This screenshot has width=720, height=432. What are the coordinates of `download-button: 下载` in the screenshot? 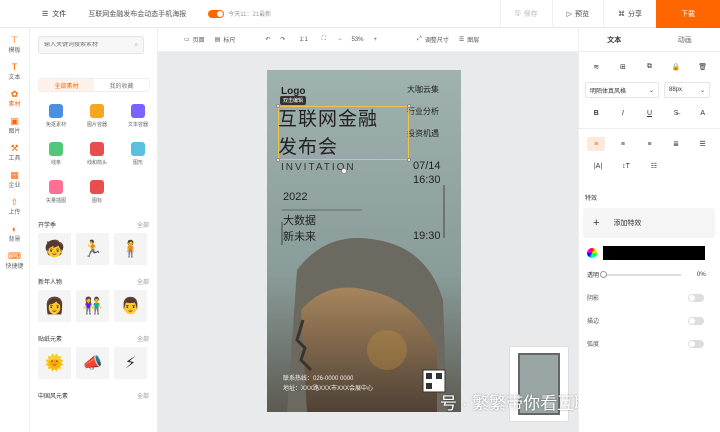 It's located at (688, 14).